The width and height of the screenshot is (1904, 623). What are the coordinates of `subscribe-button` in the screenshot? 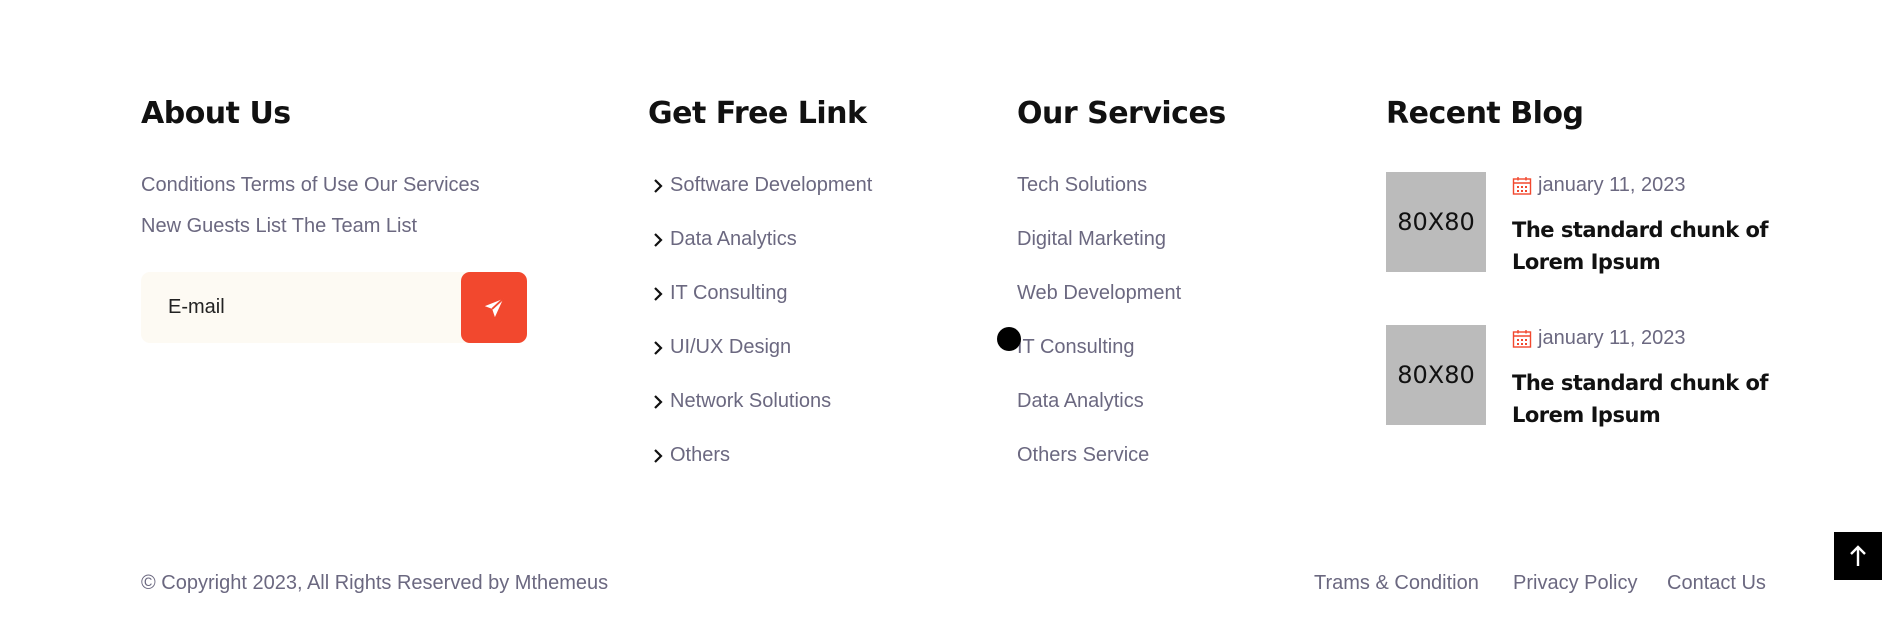 It's located at (494, 307).